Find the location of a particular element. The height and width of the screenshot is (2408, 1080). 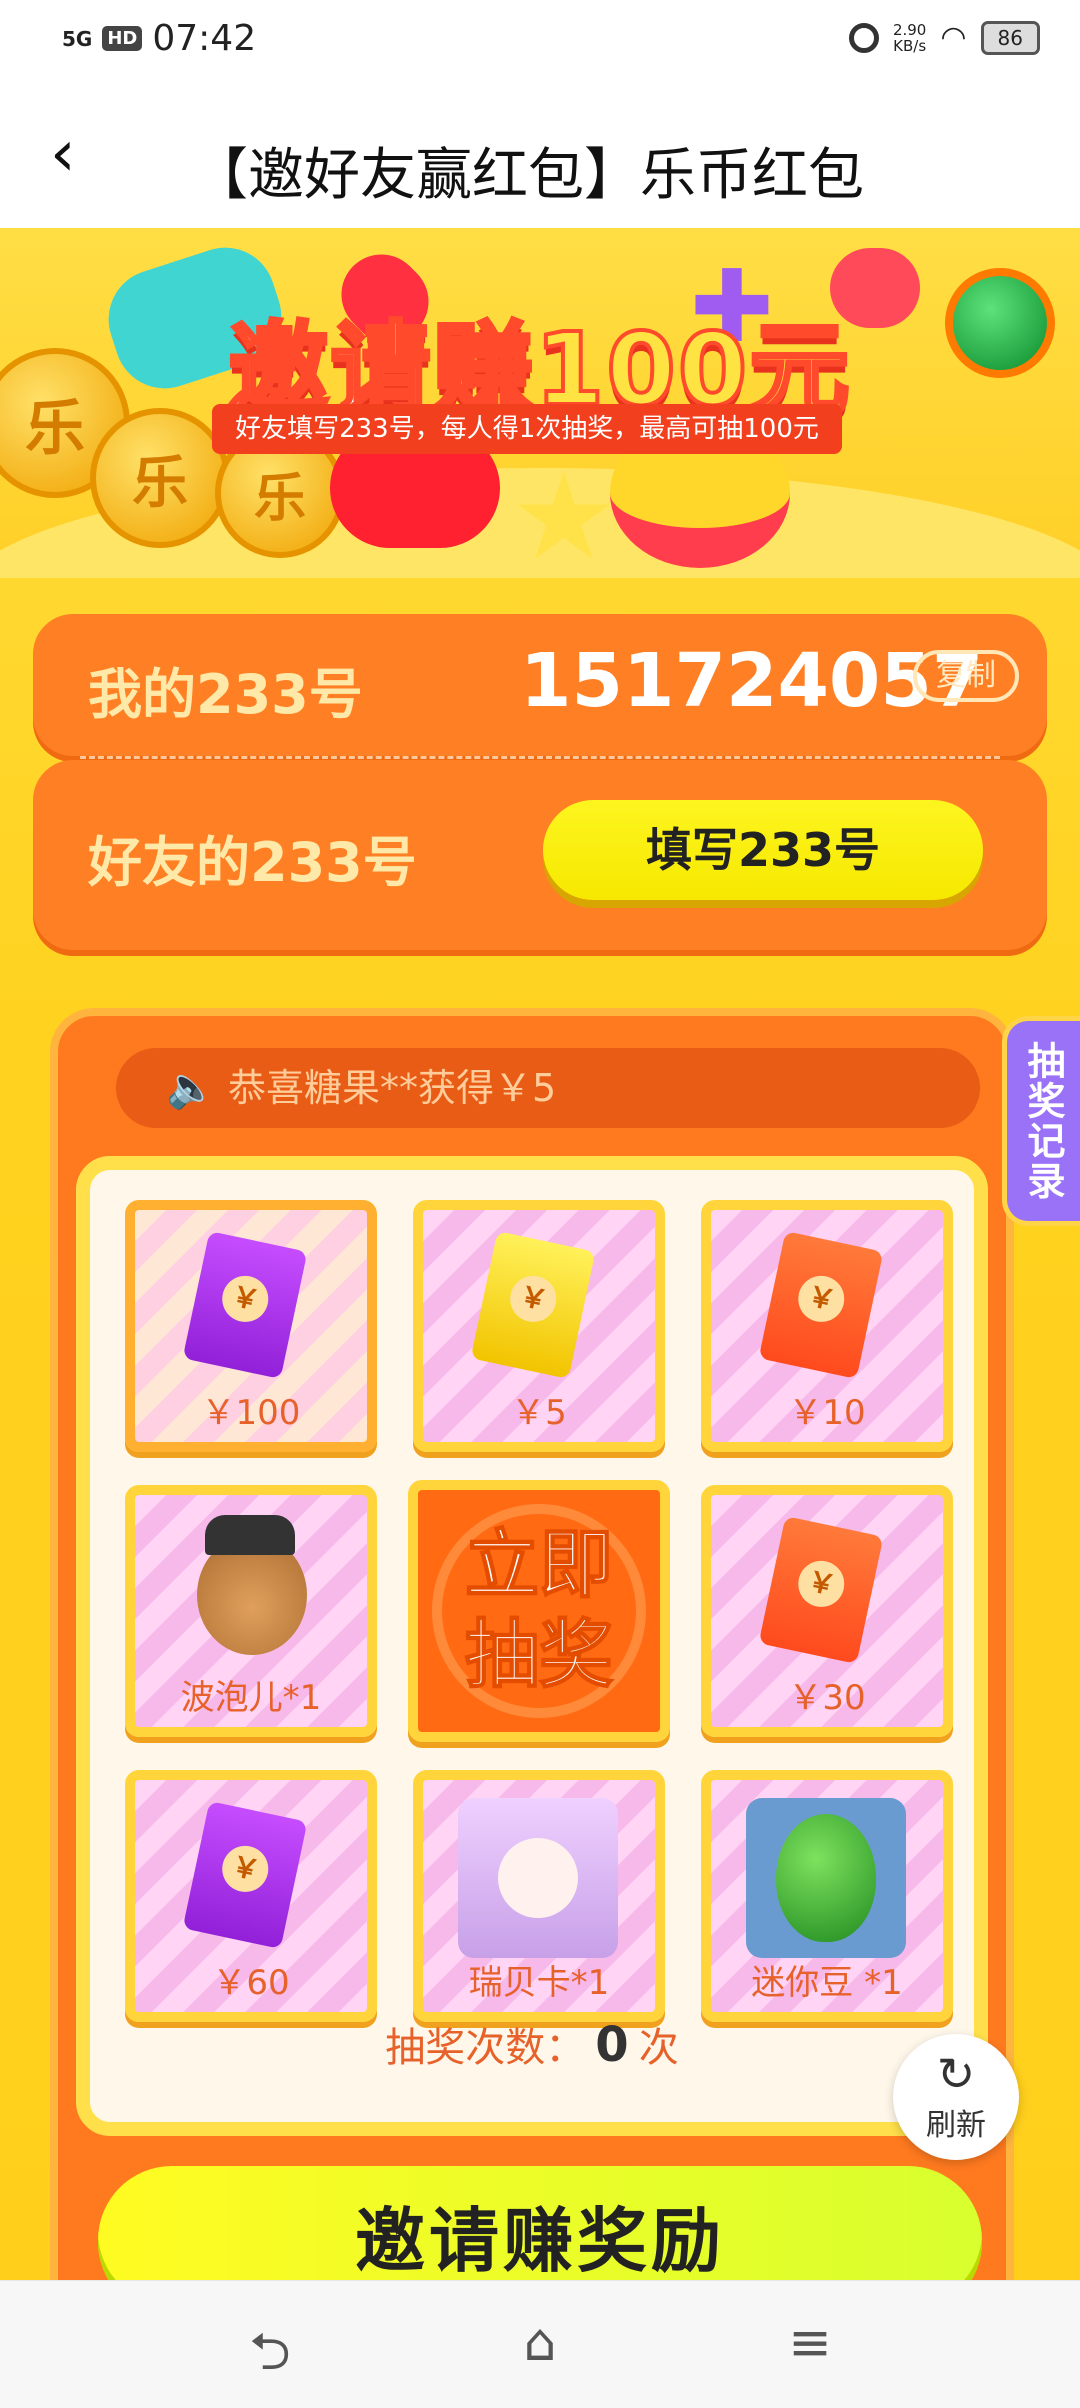

prize-cell-100: ￥ ￥100 is located at coordinates (251, 1326).